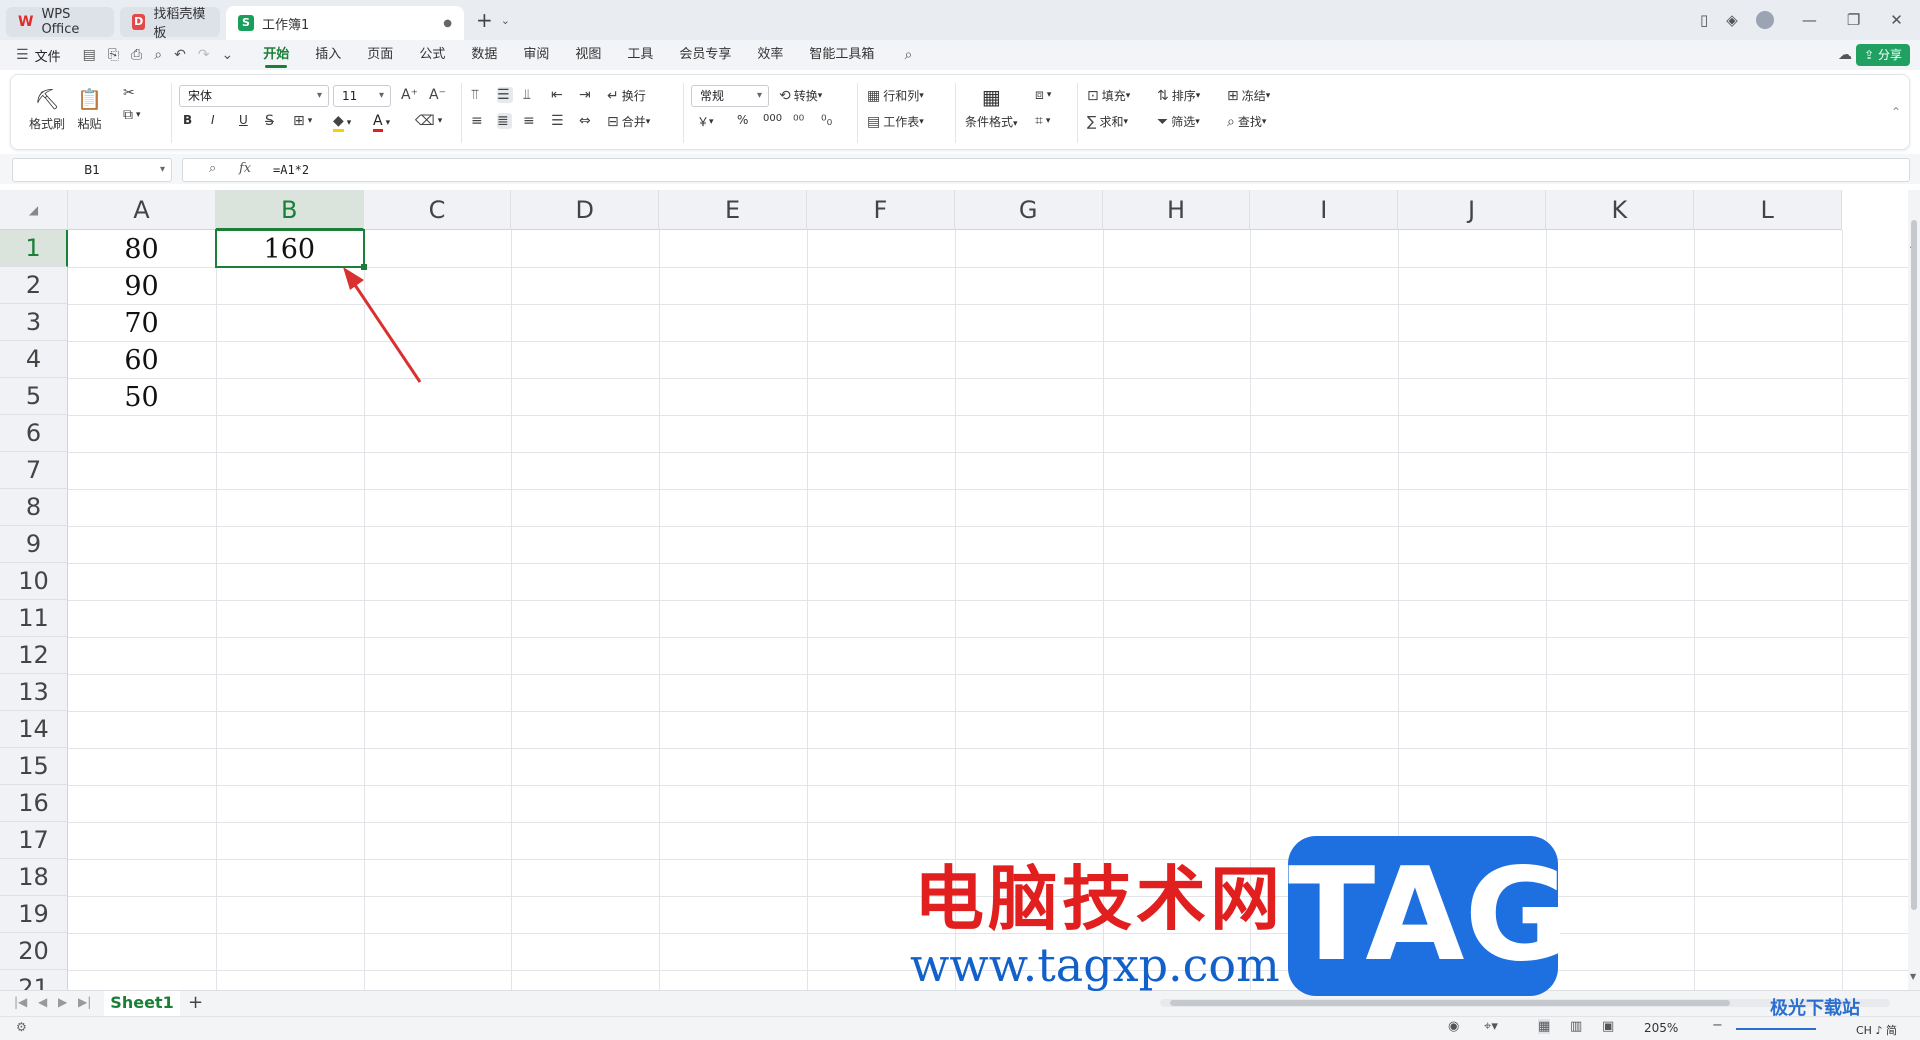  Describe the element at coordinates (212, 168) in the screenshot. I see `zoom-formula-icon: ⌕` at that location.